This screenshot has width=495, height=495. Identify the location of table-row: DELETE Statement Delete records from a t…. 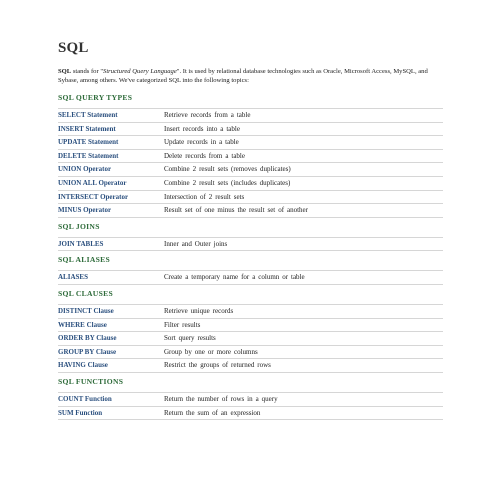
(250, 157).